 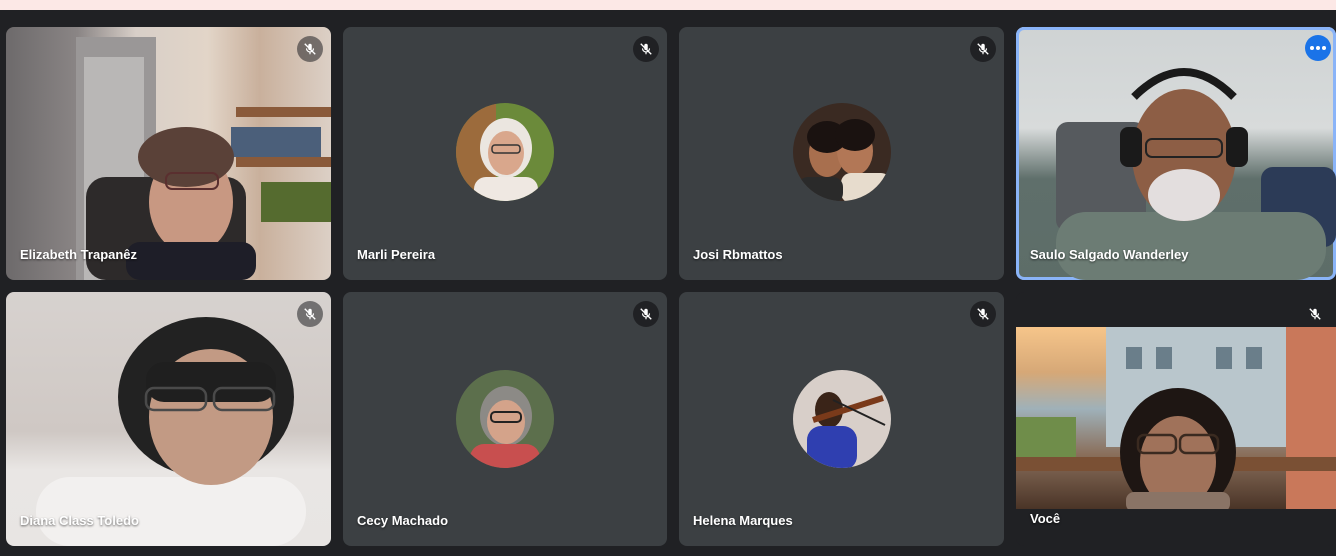 What do you see at coordinates (79, 254) in the screenshot?
I see `participant-name: Elizabeth Trapanêz` at bounding box center [79, 254].